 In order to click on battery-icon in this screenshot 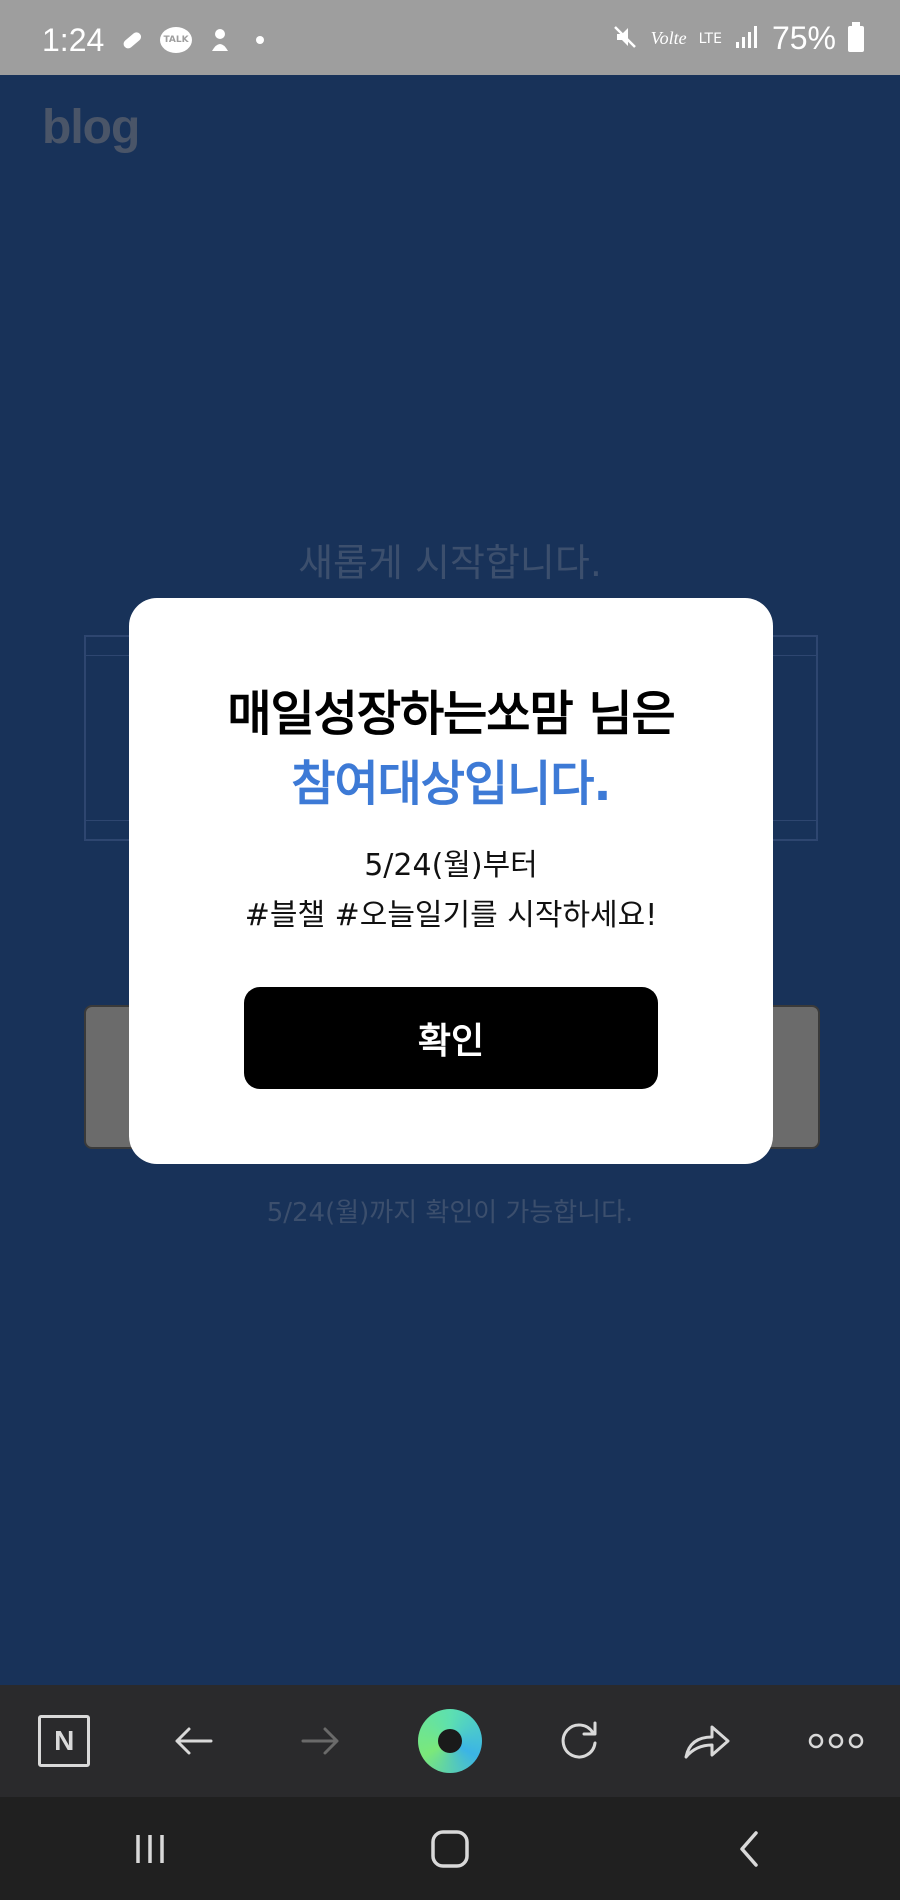, I will do `click(856, 36)`.